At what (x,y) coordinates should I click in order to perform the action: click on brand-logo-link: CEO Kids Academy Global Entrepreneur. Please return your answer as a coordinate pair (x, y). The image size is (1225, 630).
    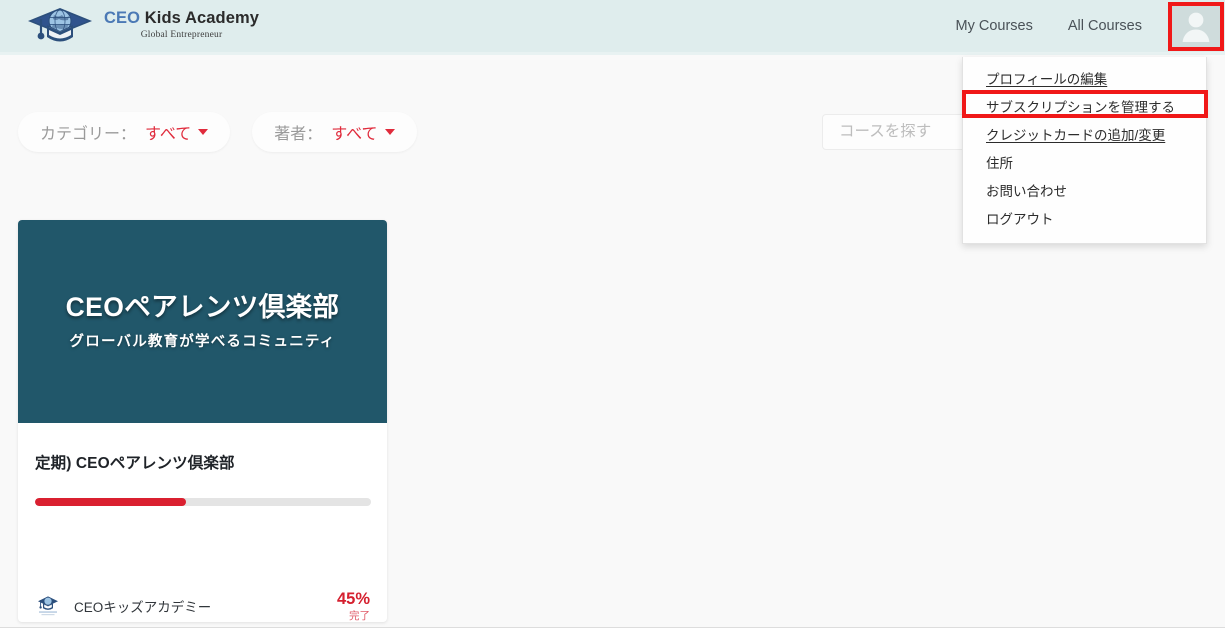
    Looking at the image, I should click on (141, 26).